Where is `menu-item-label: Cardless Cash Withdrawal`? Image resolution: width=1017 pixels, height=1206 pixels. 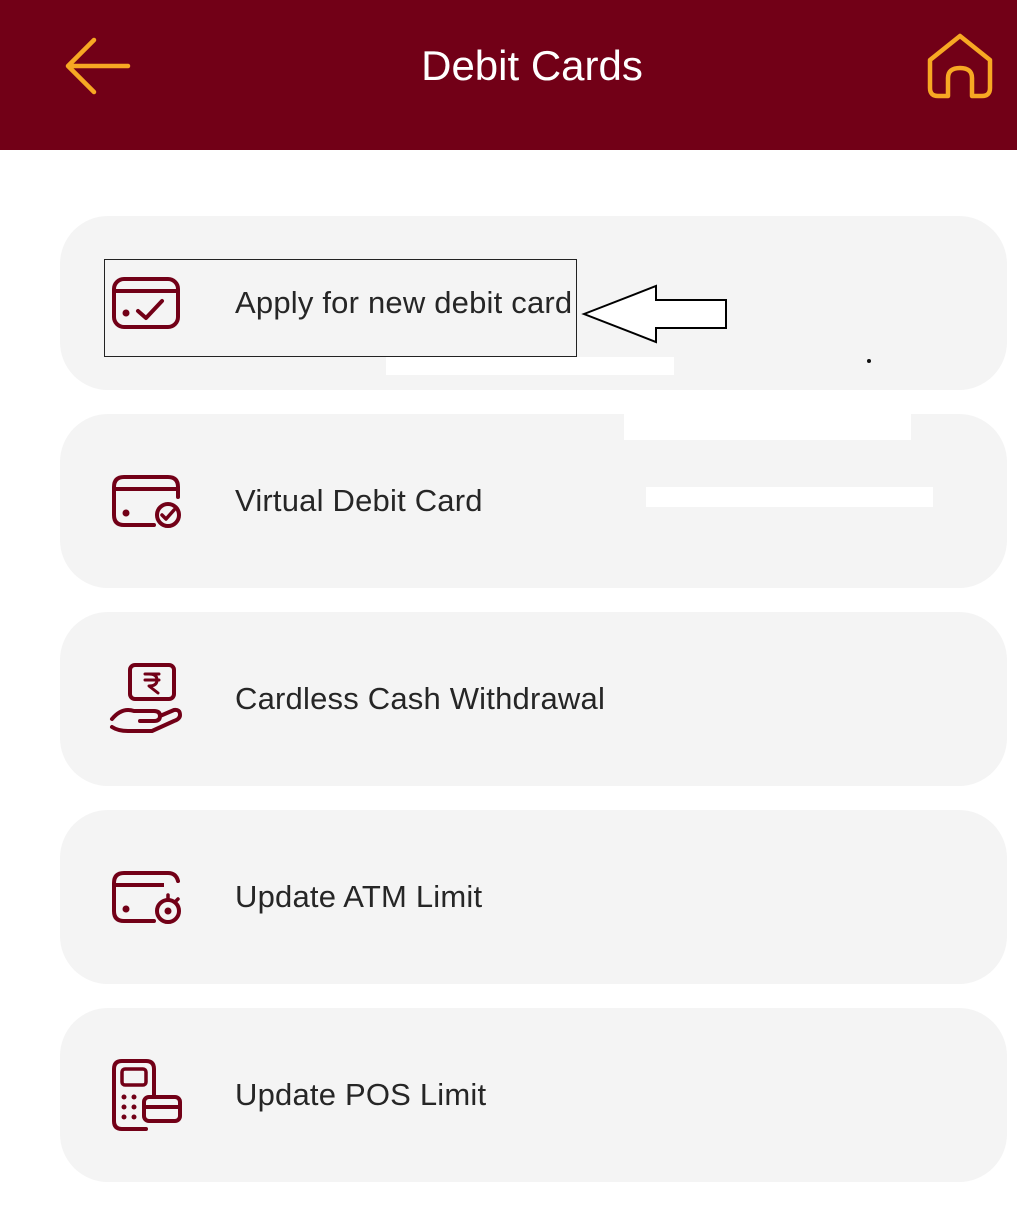 menu-item-label: Cardless Cash Withdrawal is located at coordinates (420, 698).